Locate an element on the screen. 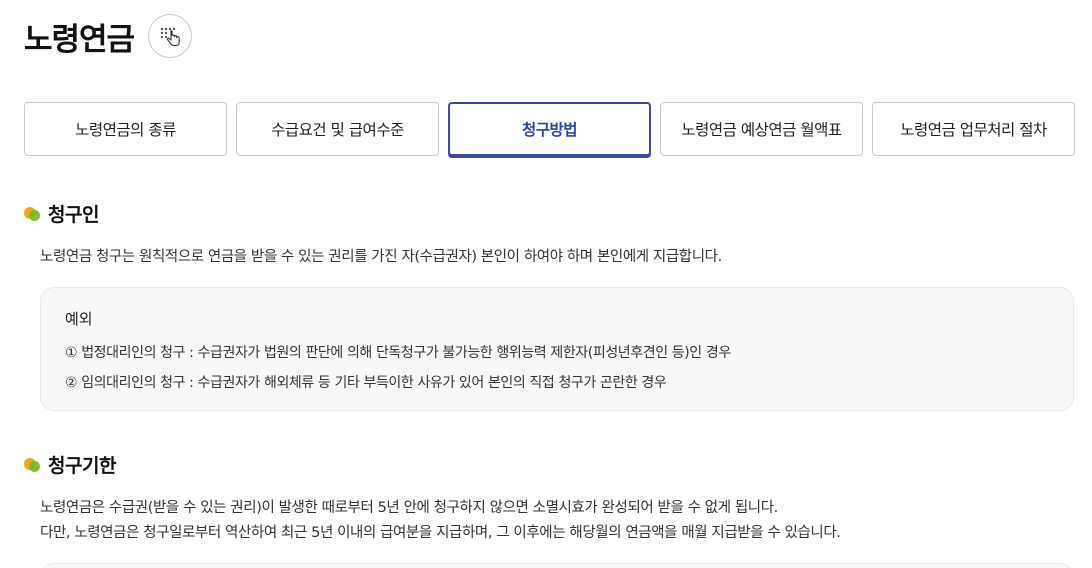 This screenshot has width=1092, height=568. tab-old-age-pension-types: 노령연금의 종류 is located at coordinates (125, 129).